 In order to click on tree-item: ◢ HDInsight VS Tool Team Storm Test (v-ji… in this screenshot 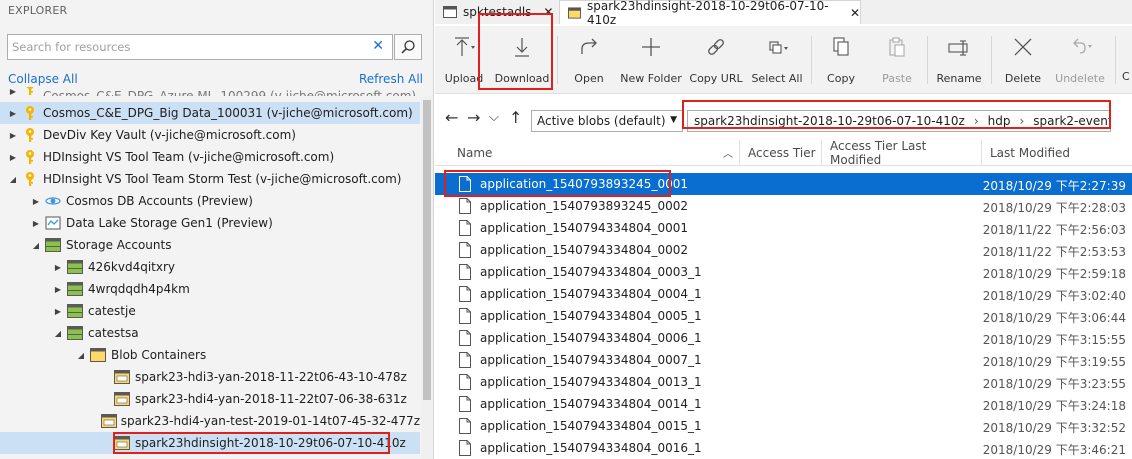, I will do `click(210, 179)`.